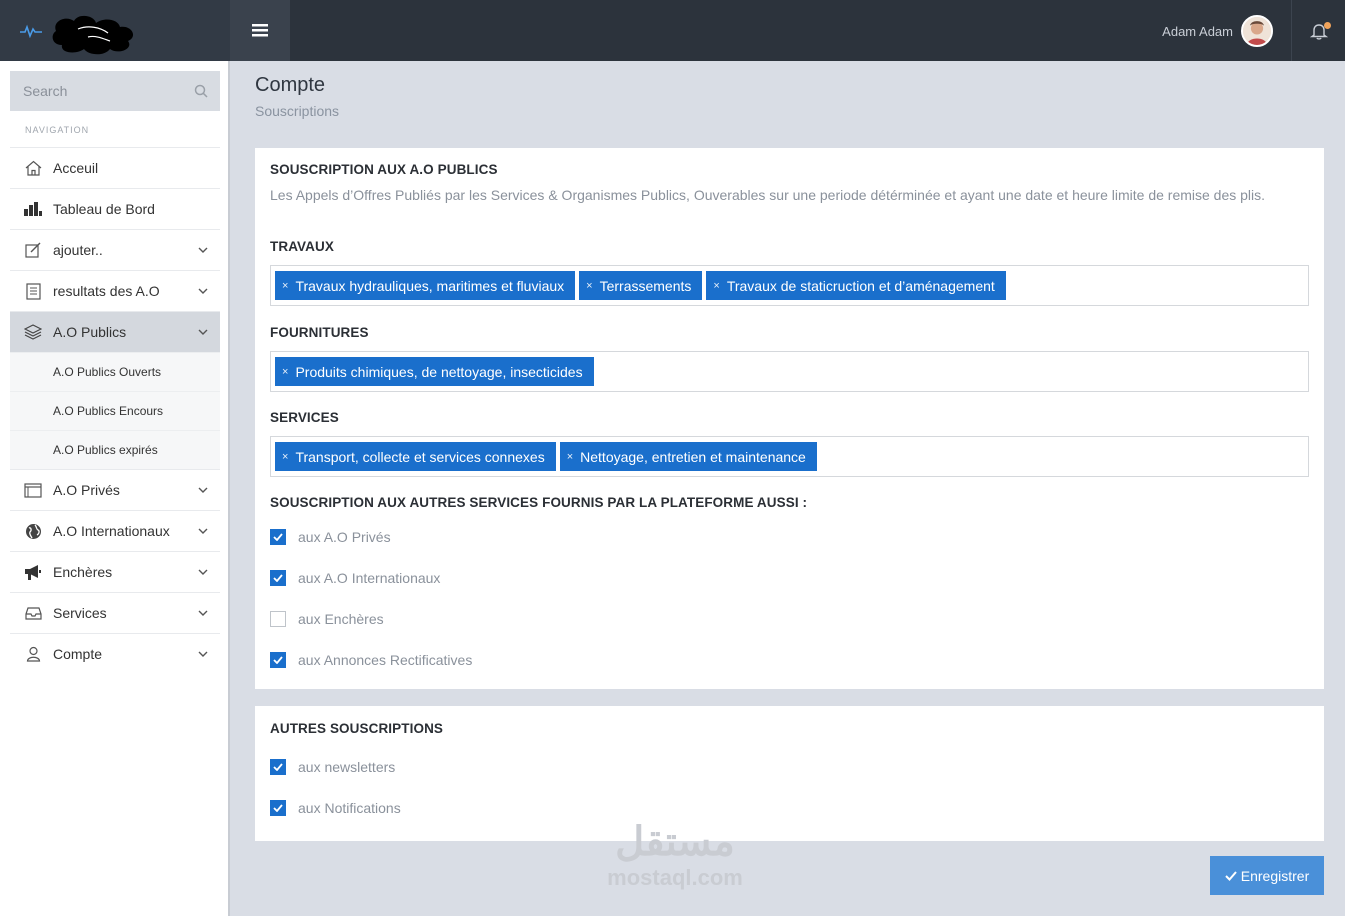 The image size is (1345, 916). I want to click on sidebar-subitem-ao-publics-expires: A.O Publics expirés, so click(115, 449).